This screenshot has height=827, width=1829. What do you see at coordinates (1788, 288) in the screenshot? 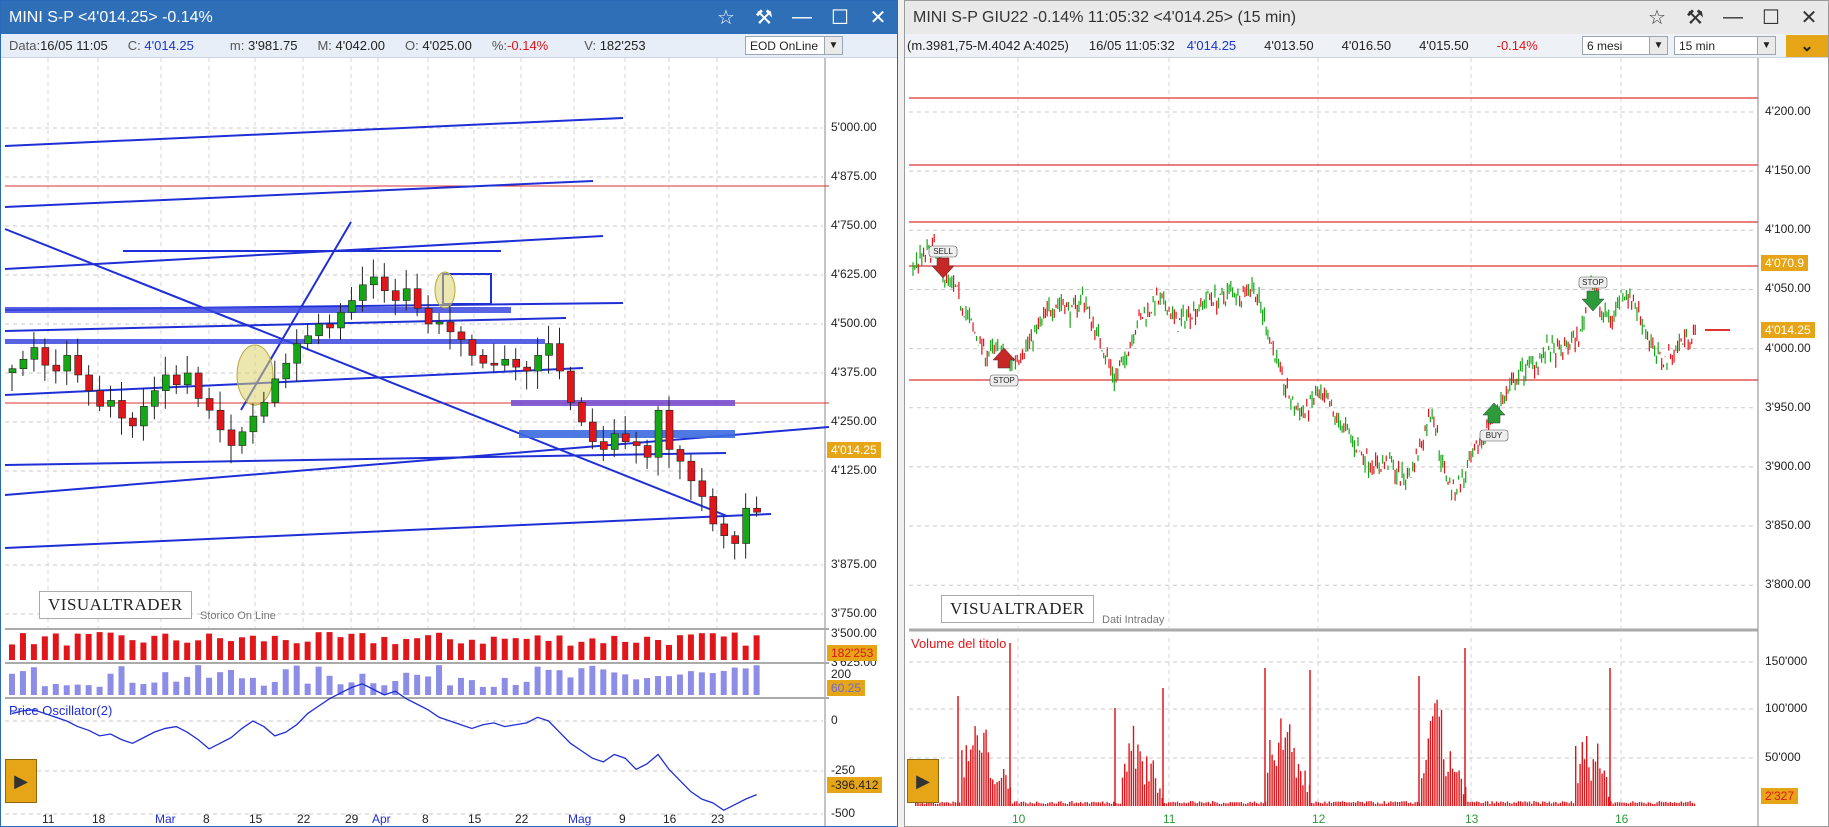
I see `price-axis-label: 4'050.00` at bounding box center [1788, 288].